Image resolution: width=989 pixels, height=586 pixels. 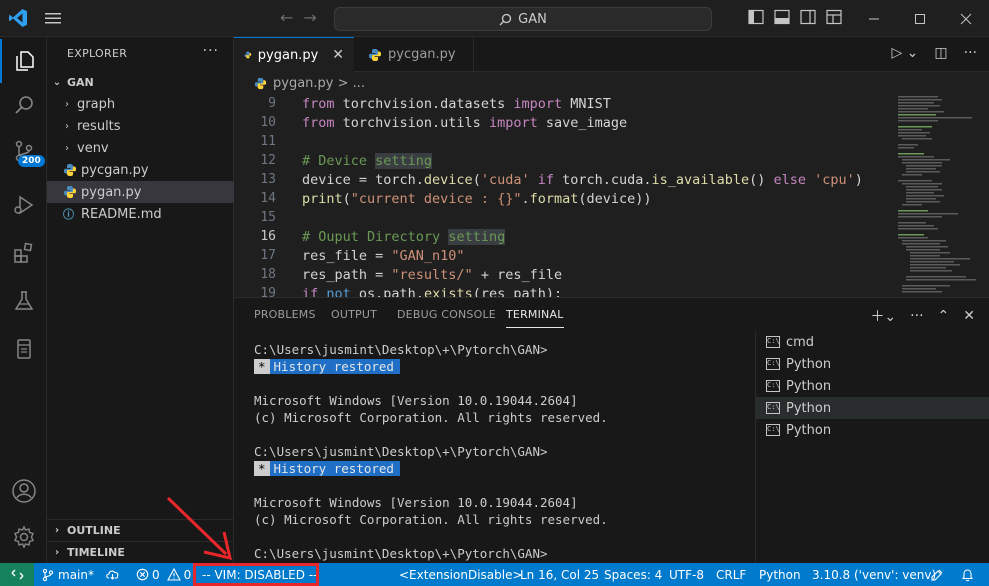 I want to click on tab-pycgan: pycgan.py, so click(x=414, y=54).